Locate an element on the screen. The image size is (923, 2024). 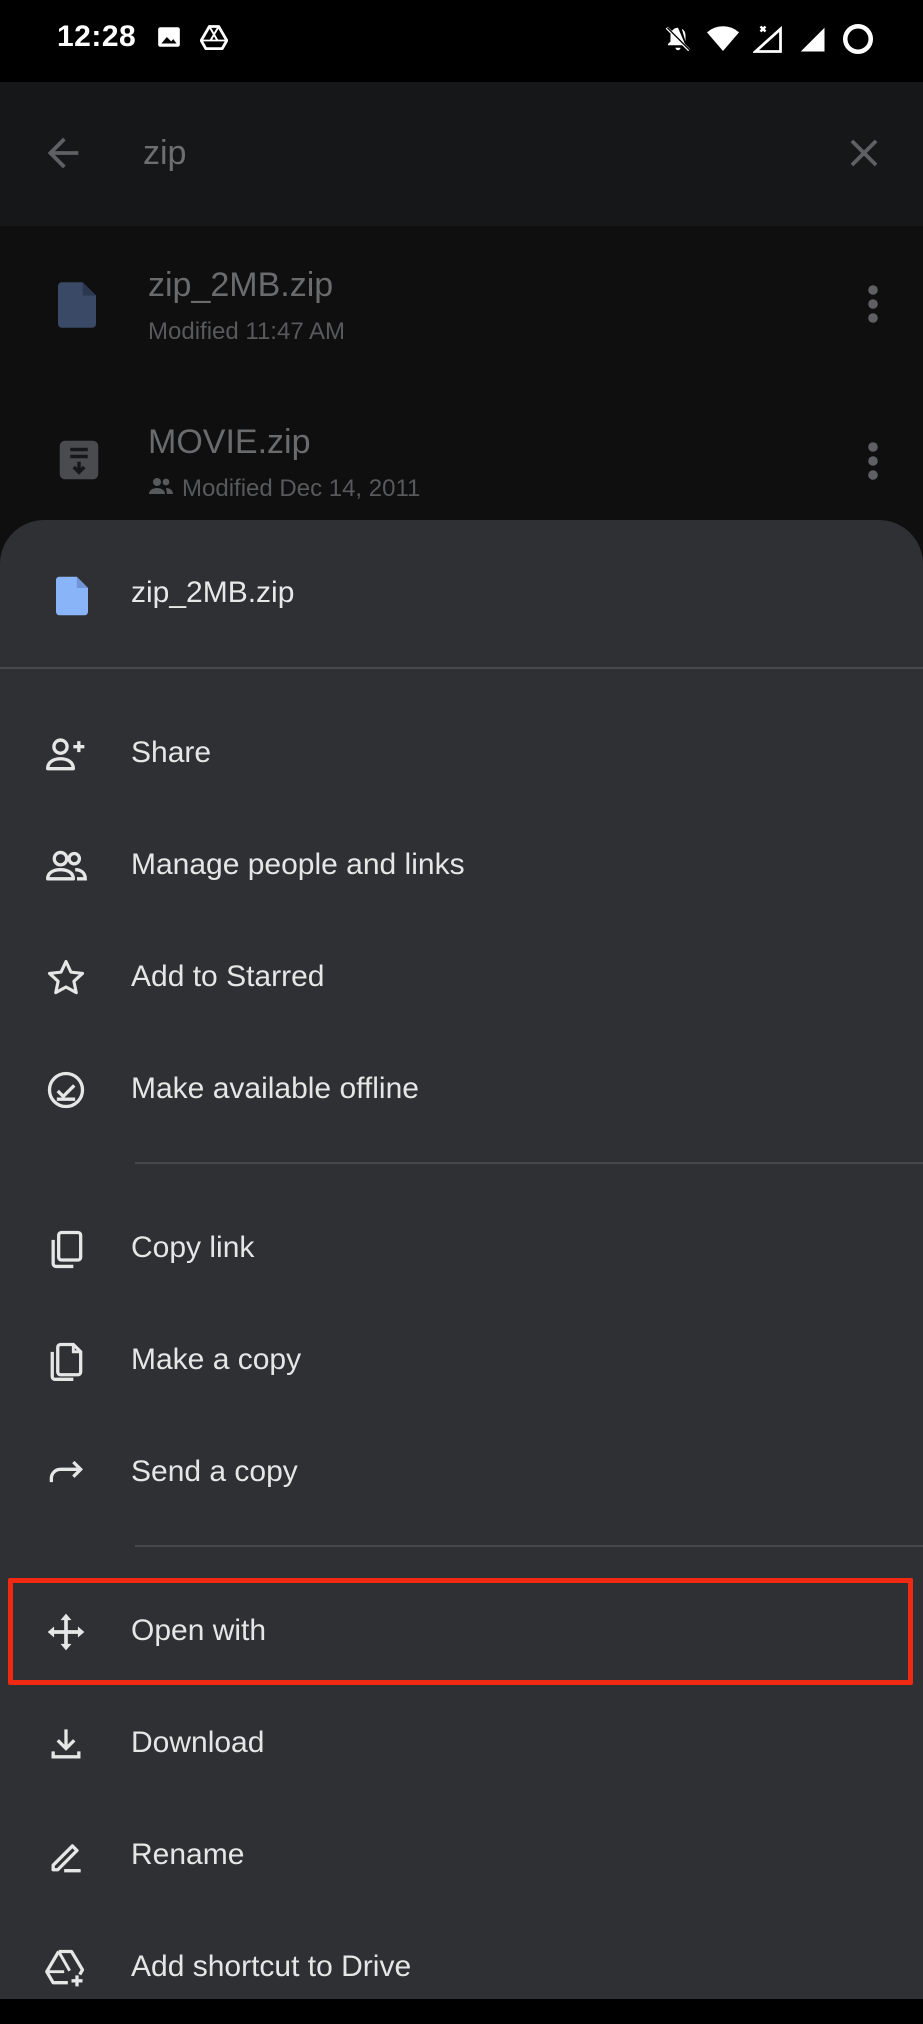
image-icon is located at coordinates (169, 37).